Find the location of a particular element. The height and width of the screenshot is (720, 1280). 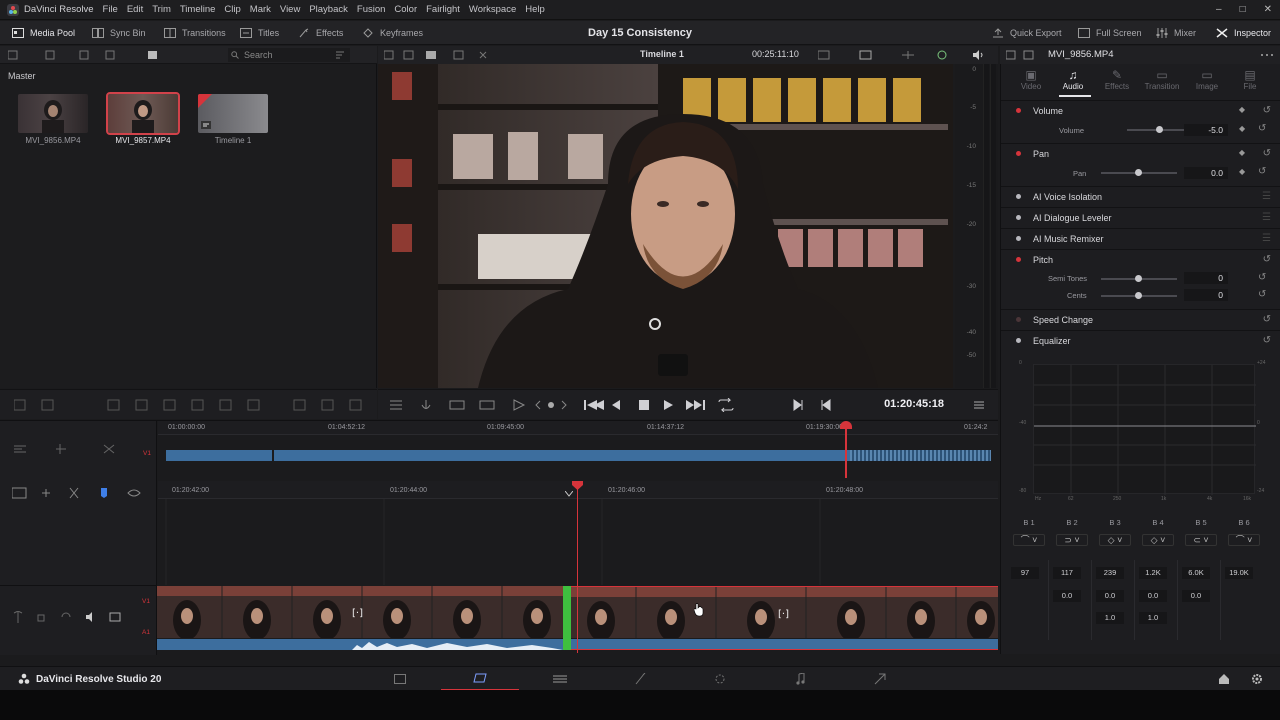

playhead-handle-icon is located at coordinates (577, 485).